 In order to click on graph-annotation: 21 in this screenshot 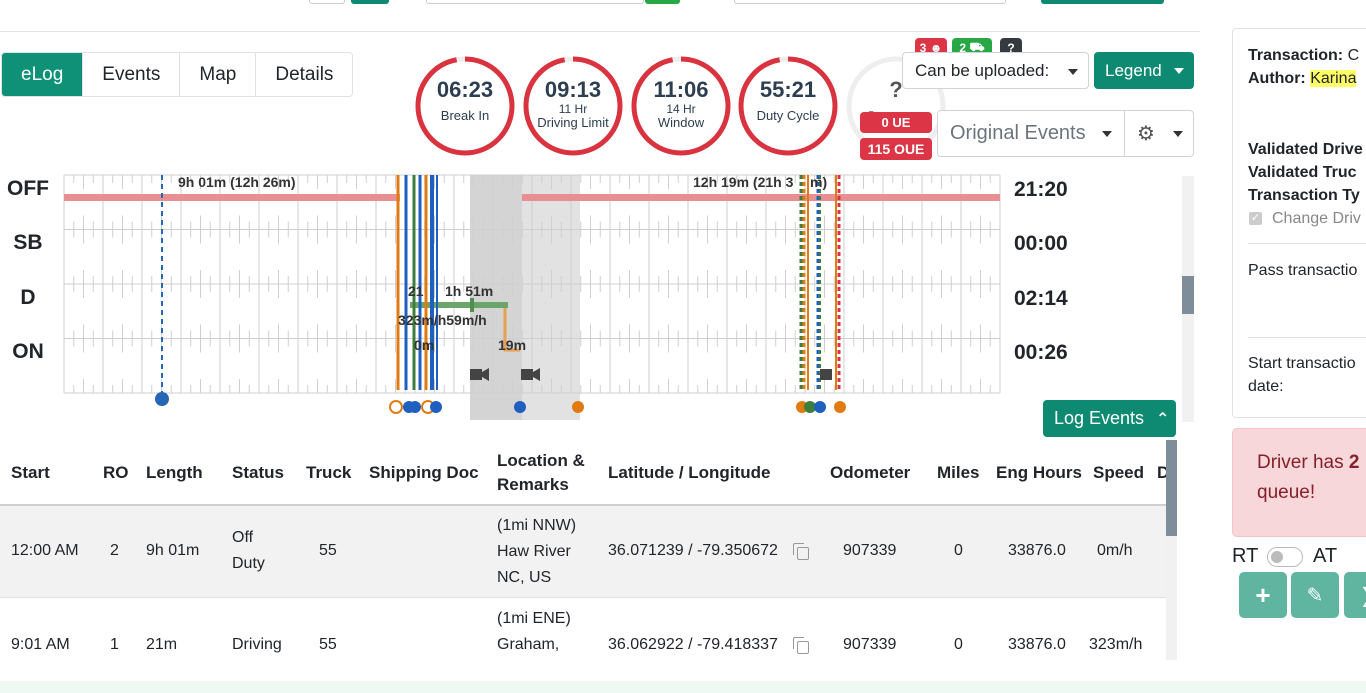, I will do `click(416, 291)`.